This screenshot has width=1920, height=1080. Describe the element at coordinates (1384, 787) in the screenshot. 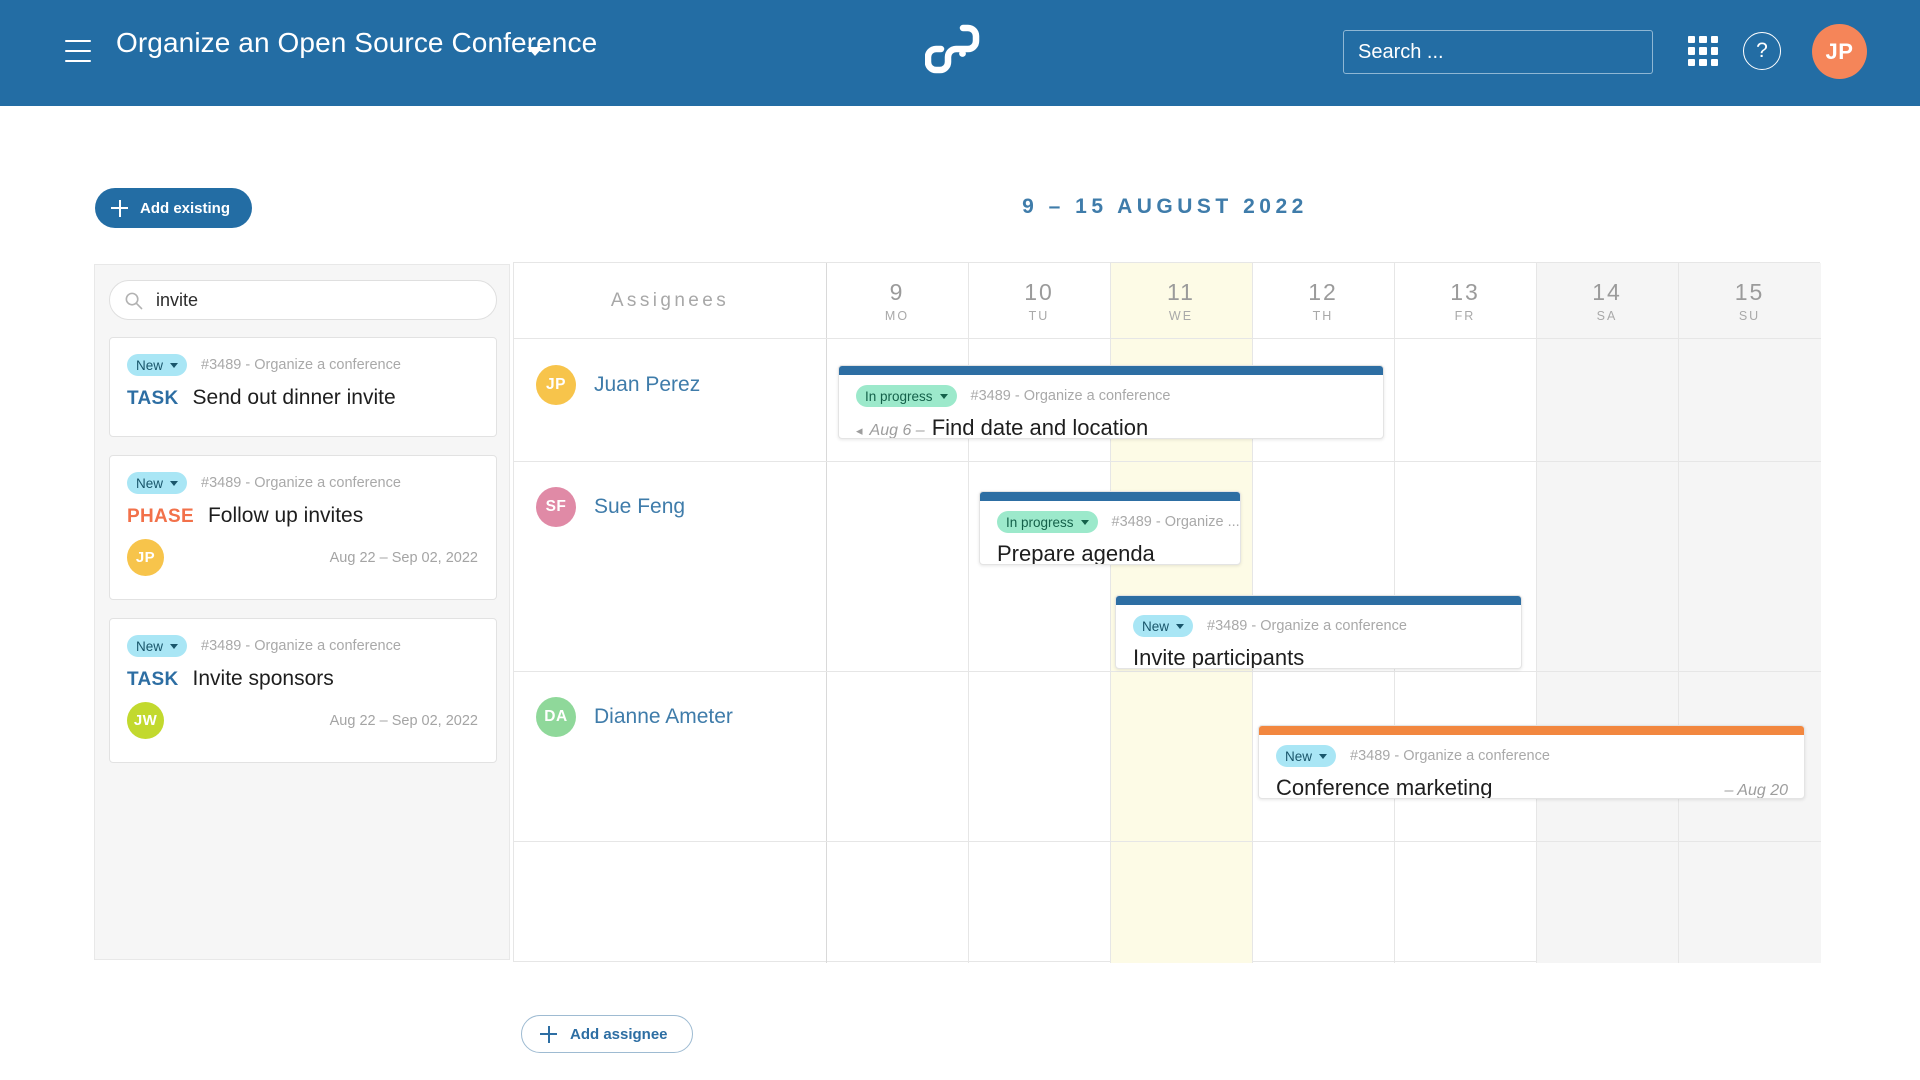

I see `task-title: Conference marketing` at that location.